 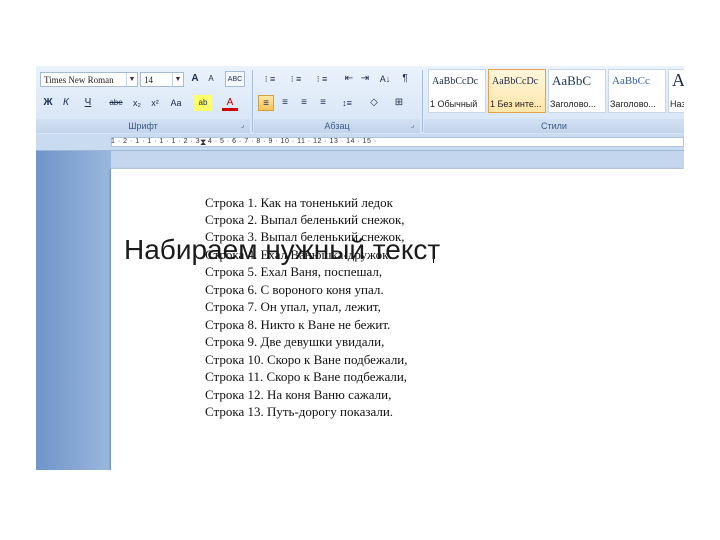 What do you see at coordinates (457, 91) in the screenshot?
I see `style-normal: AaBbCcDc 1 Обычный` at bounding box center [457, 91].